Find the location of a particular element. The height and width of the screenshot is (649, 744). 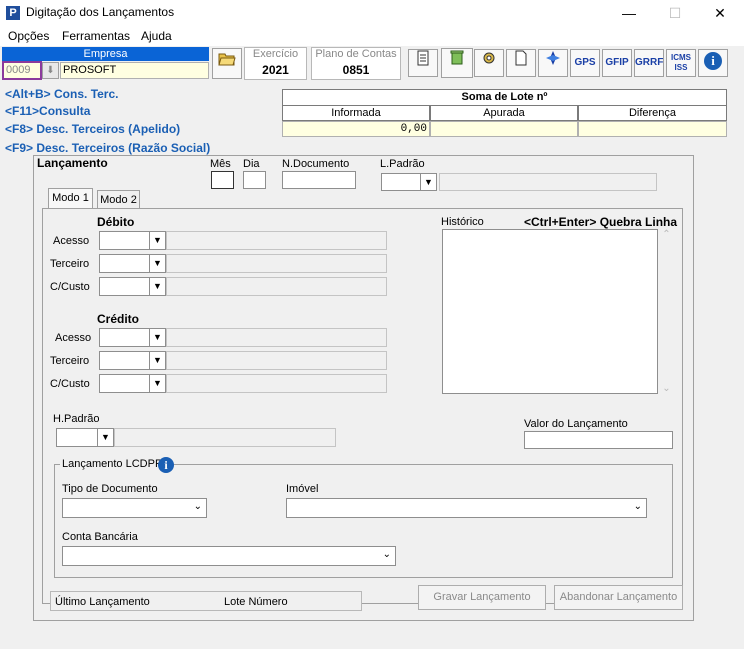

open-folder-button is located at coordinates (227, 63).